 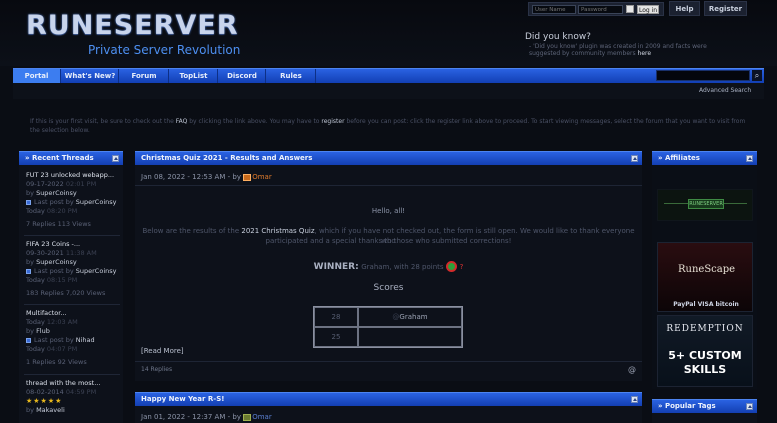 I want to click on affiliate-banner-redemption: REDEMPTION 5+ CUSTOM SKILLS, so click(x=705, y=351).